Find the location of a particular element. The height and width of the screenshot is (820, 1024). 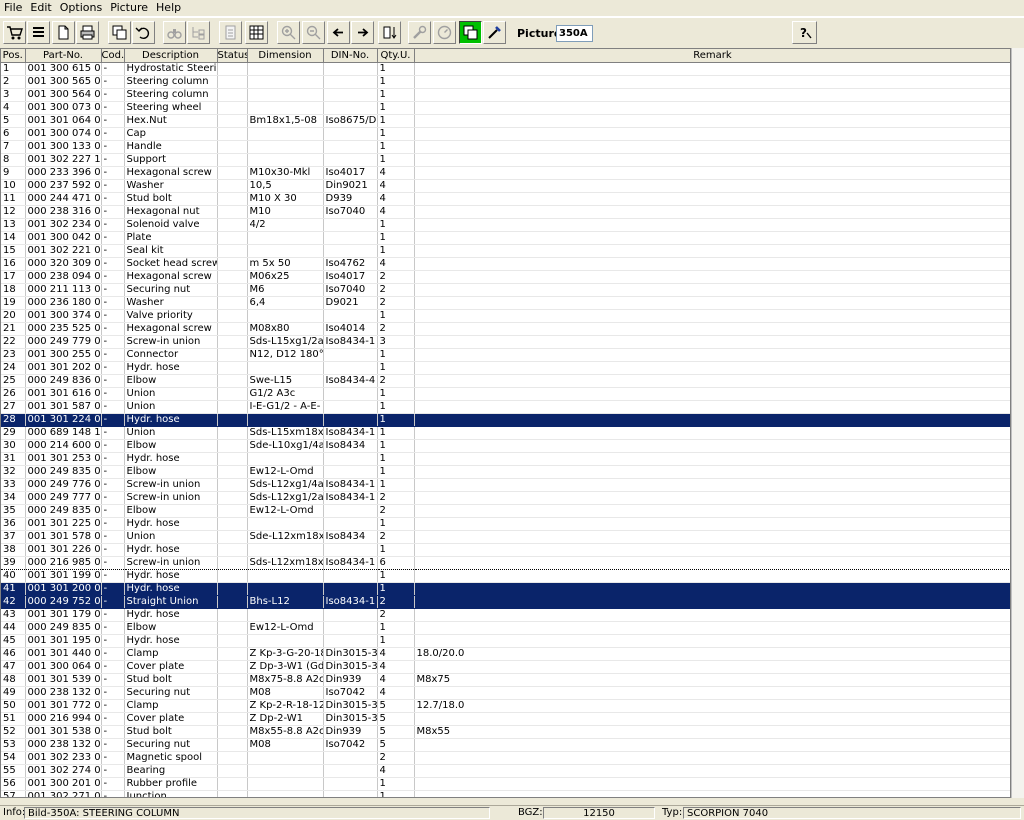

table-row: 23 001 300 255 0- Connector N12, D12 180° 1 is located at coordinates (505, 355).